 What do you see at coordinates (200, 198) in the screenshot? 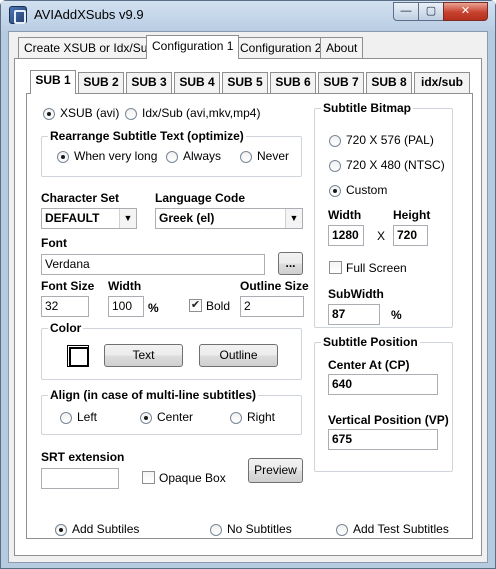
I see `language-label: Language Code` at bounding box center [200, 198].